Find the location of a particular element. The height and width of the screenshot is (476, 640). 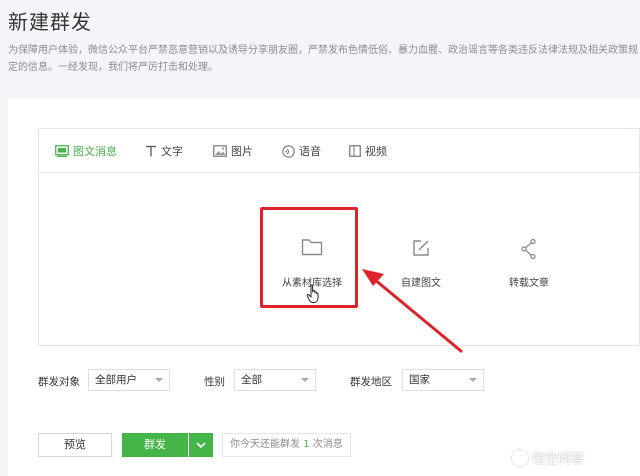

watermark-logo-icon is located at coordinates (520, 457).